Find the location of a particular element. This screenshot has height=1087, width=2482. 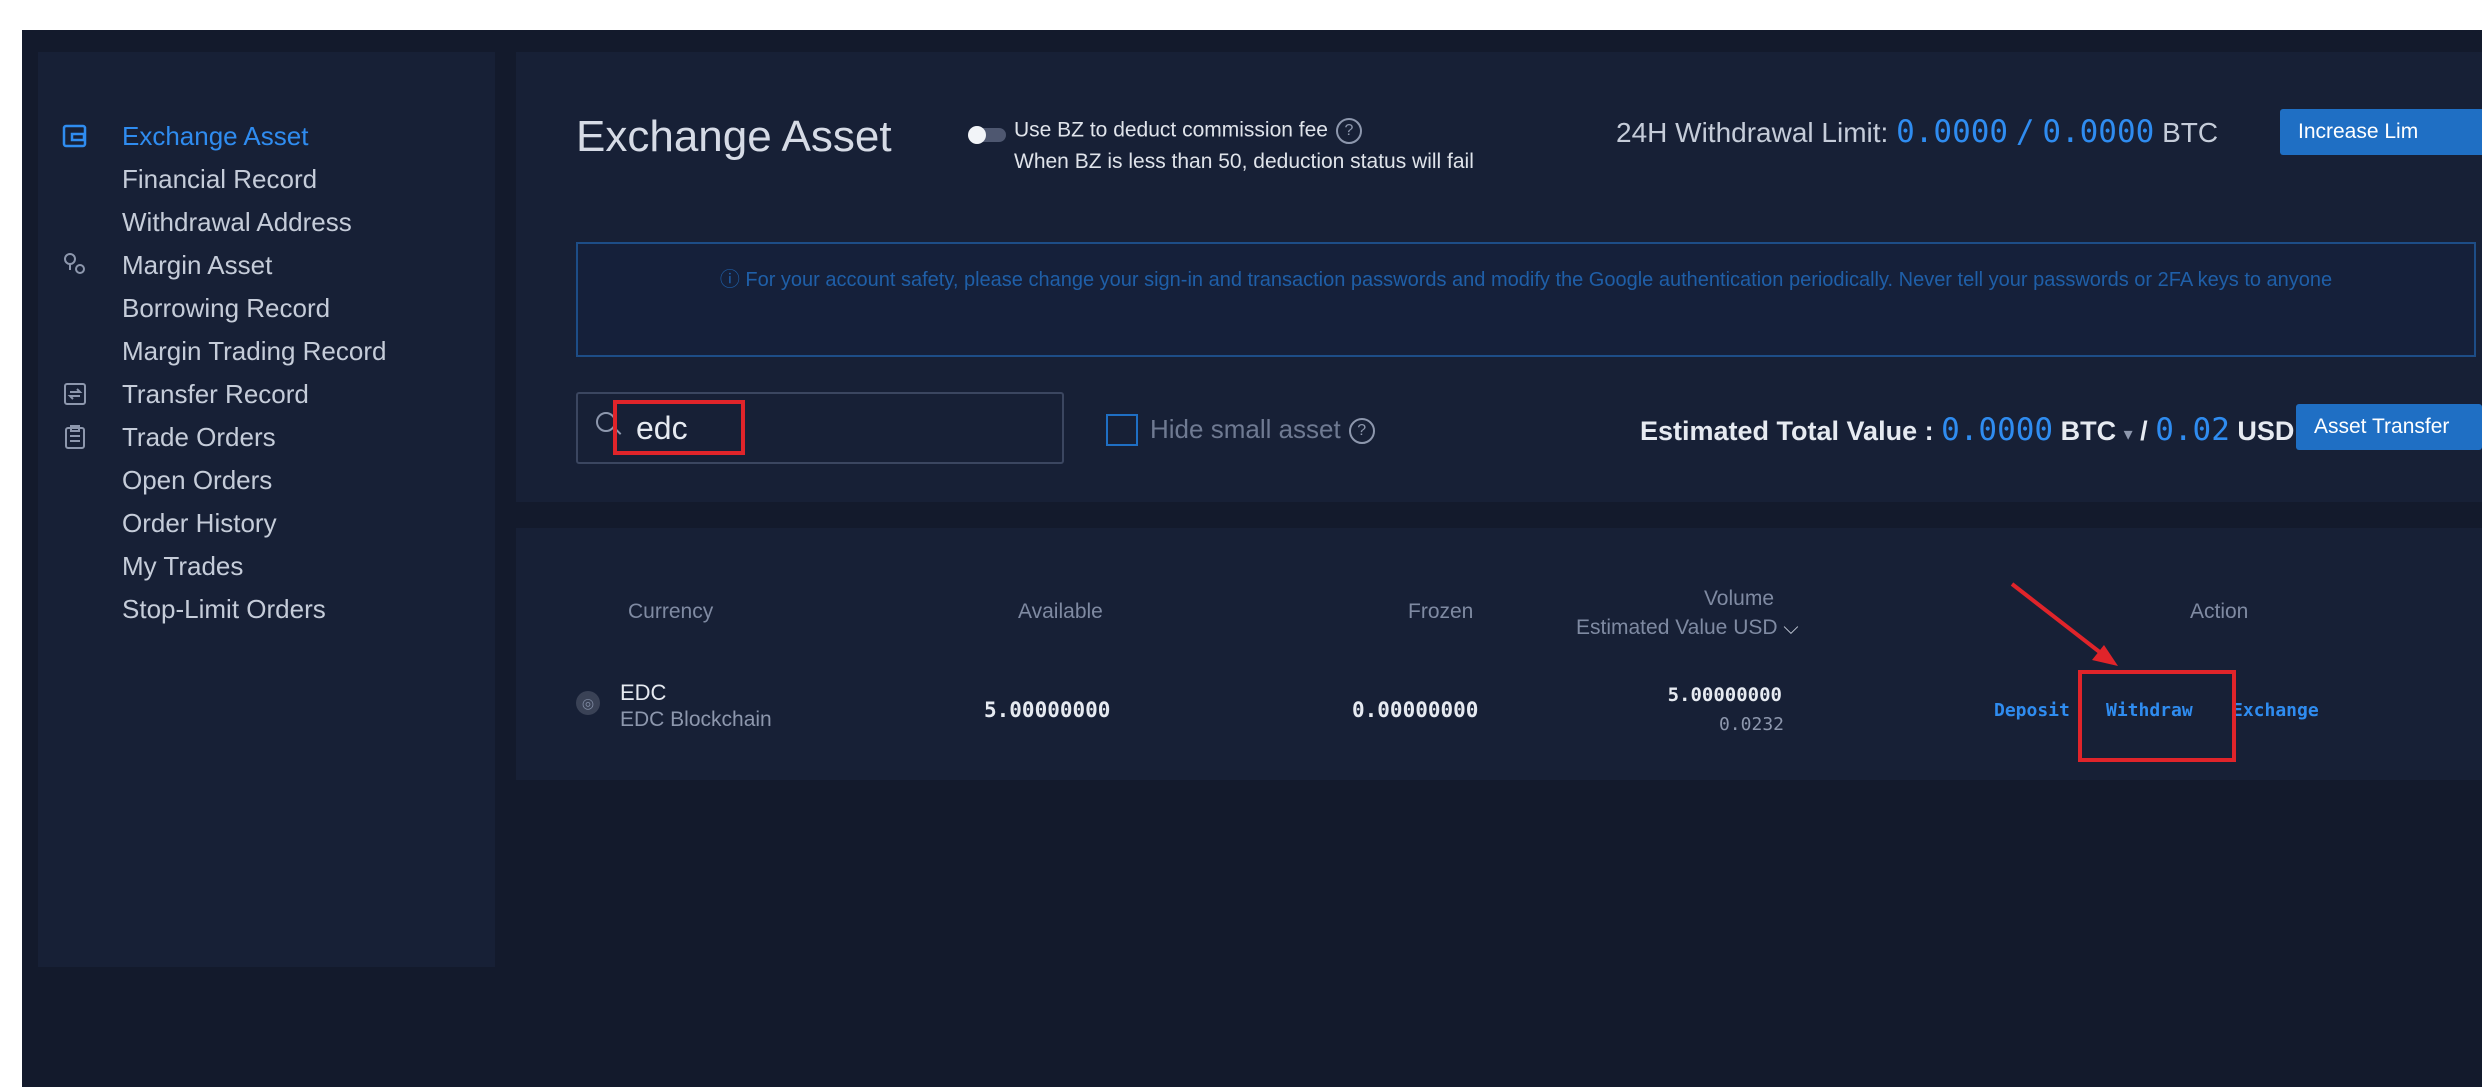

column-header-estimated-usd: Estimated Value USD ⌵ is located at coordinates (1687, 628).